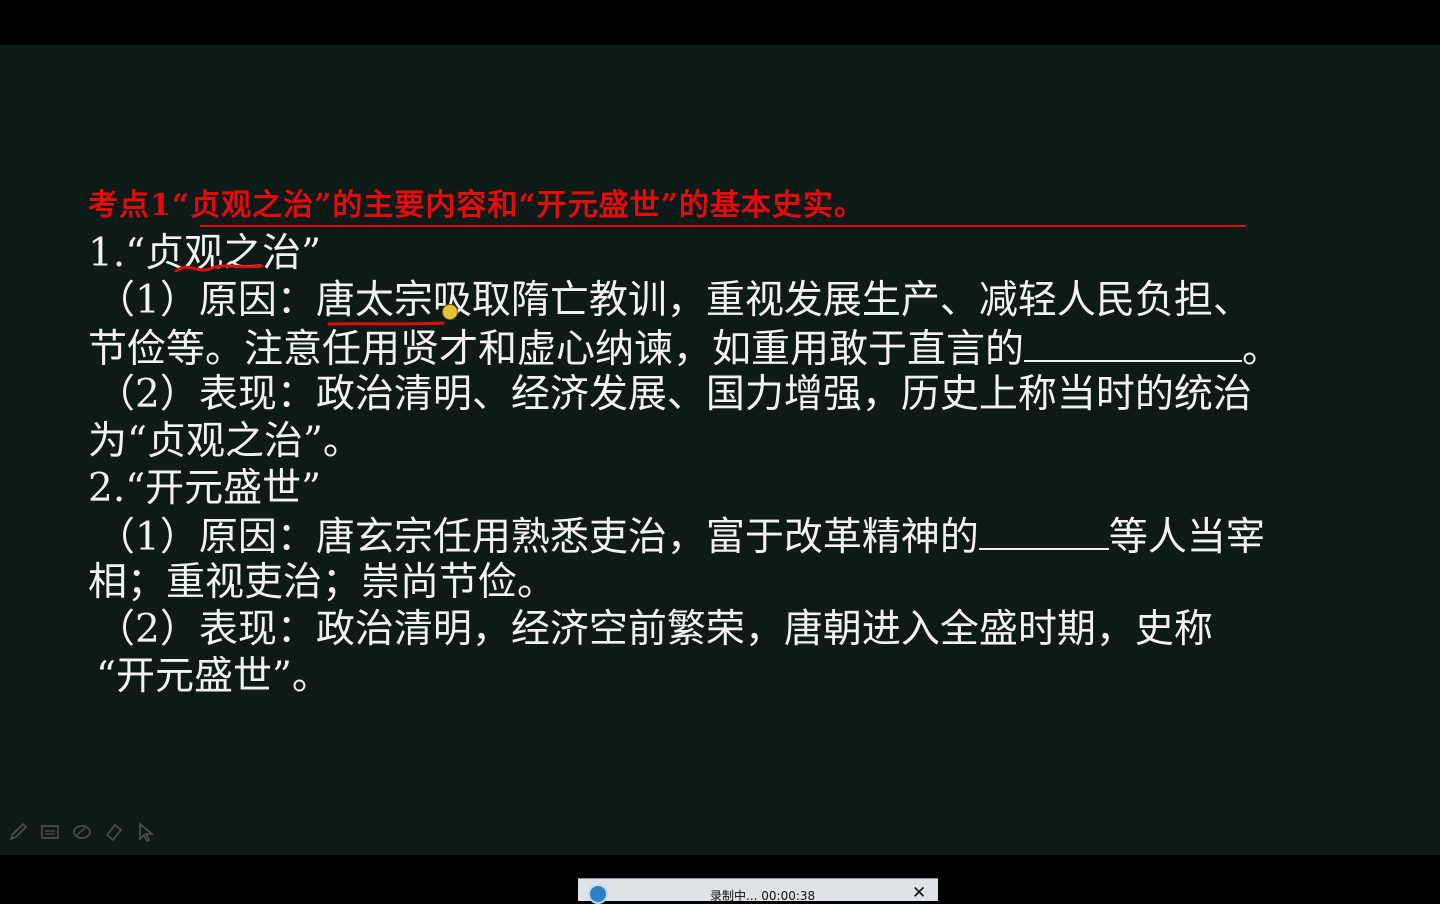 Image resolution: width=1440 pixels, height=904 pixels. What do you see at coordinates (205, 253) in the screenshot?
I see `section-1-title: 1.“贞观之治”` at bounding box center [205, 253].